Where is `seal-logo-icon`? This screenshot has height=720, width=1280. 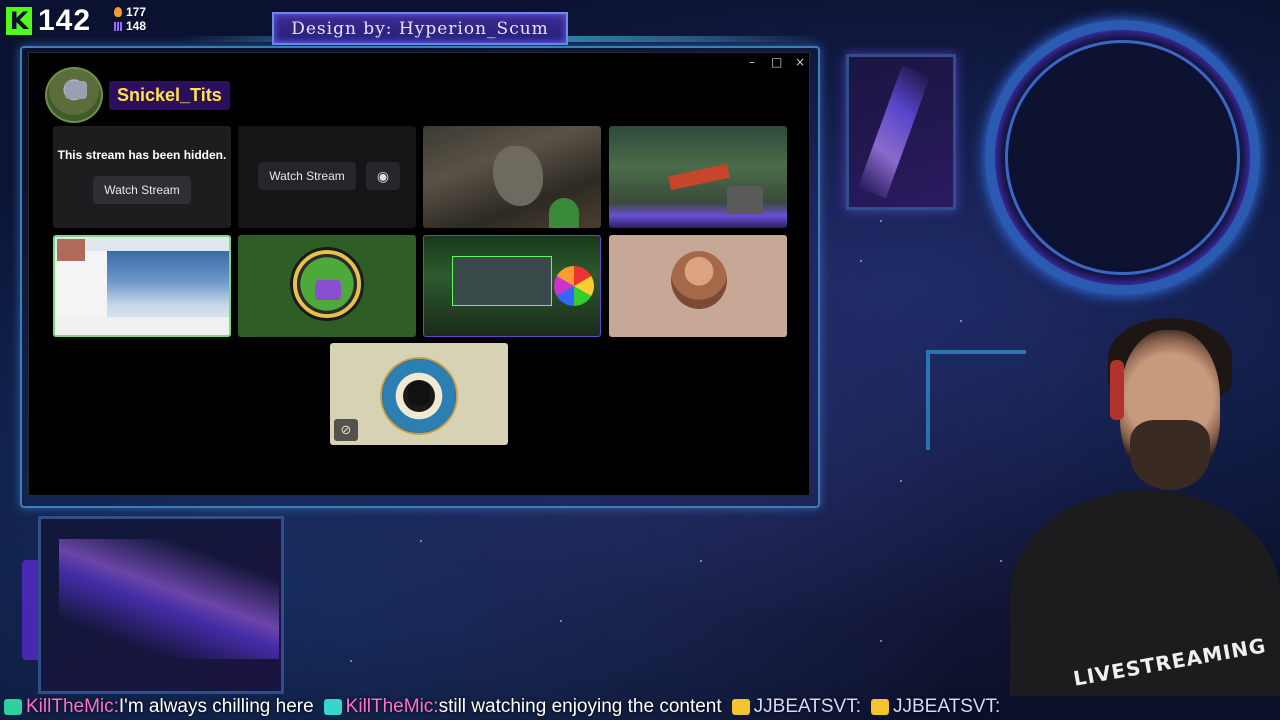
seal-logo-icon is located at coordinates (419, 396).